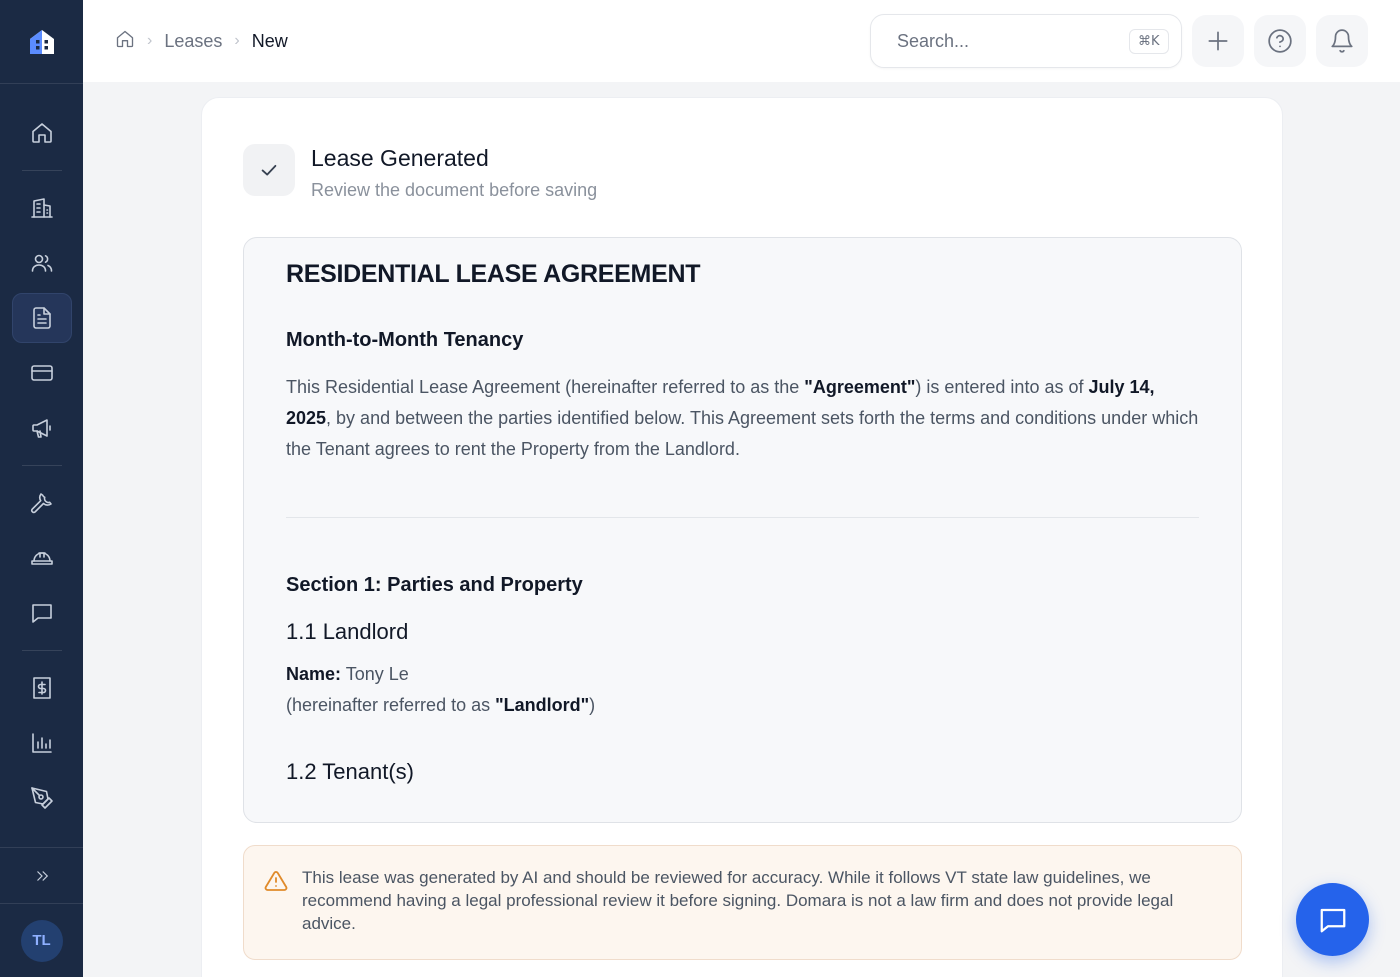 The width and height of the screenshot is (1400, 977). What do you see at coordinates (347, 631) in the screenshot?
I see `landlord-heading: 1.1 Landlord` at bounding box center [347, 631].